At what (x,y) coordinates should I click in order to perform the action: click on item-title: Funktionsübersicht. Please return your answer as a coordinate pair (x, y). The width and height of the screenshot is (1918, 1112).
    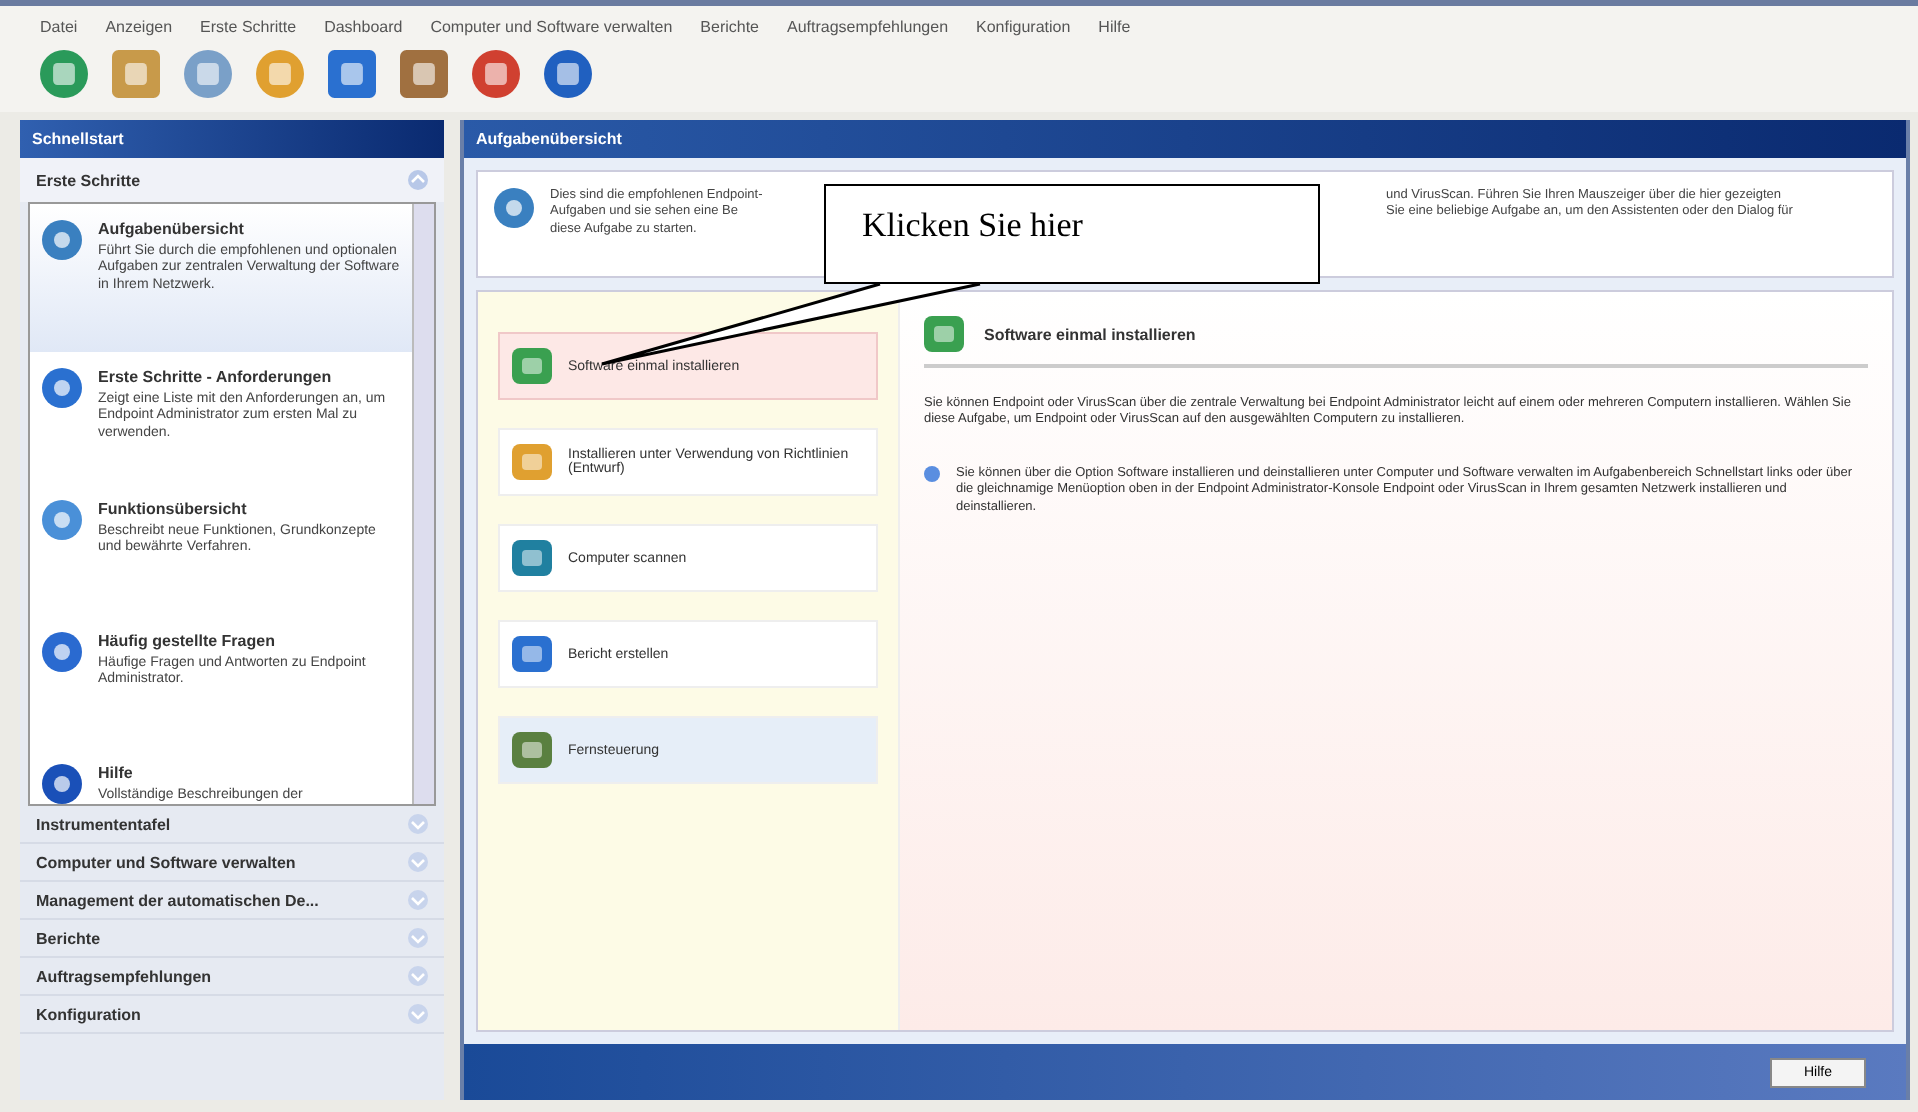
    Looking at the image, I should click on (173, 509).